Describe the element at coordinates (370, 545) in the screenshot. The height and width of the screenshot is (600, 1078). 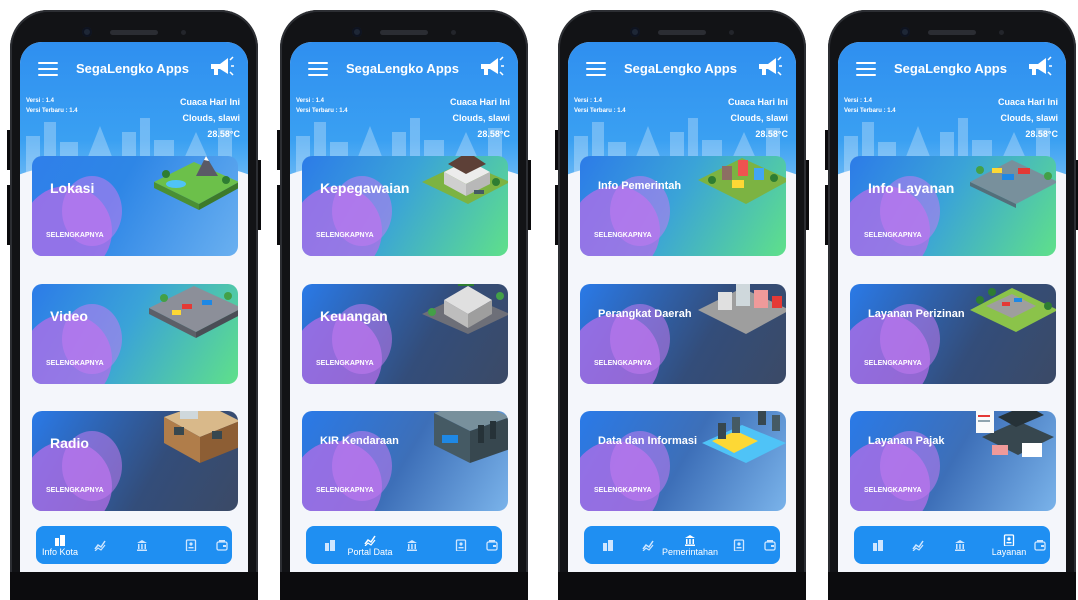
I see `nav-item-1: Portal Data` at that location.